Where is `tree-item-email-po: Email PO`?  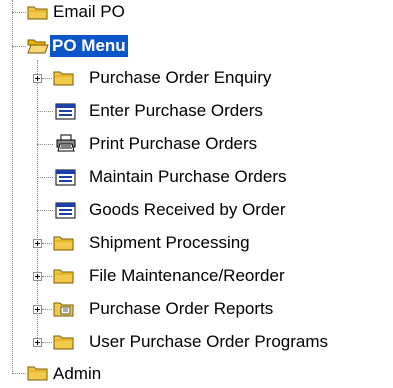 tree-item-email-po: Email PO is located at coordinates (196, 14).